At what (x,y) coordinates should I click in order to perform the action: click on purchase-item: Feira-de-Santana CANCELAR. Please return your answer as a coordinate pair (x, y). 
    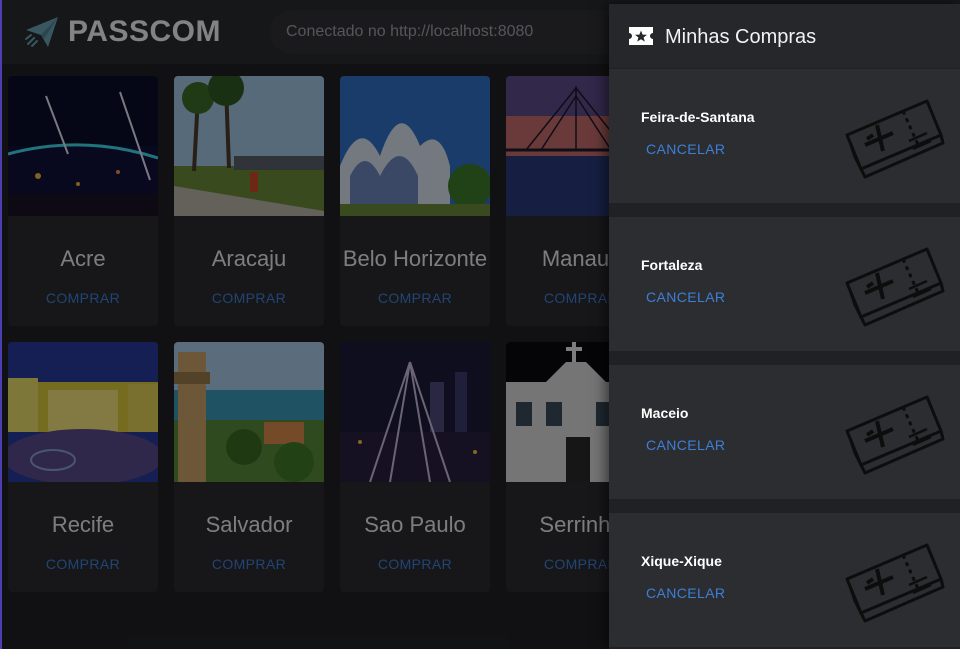
    Looking at the image, I should click on (784, 136).